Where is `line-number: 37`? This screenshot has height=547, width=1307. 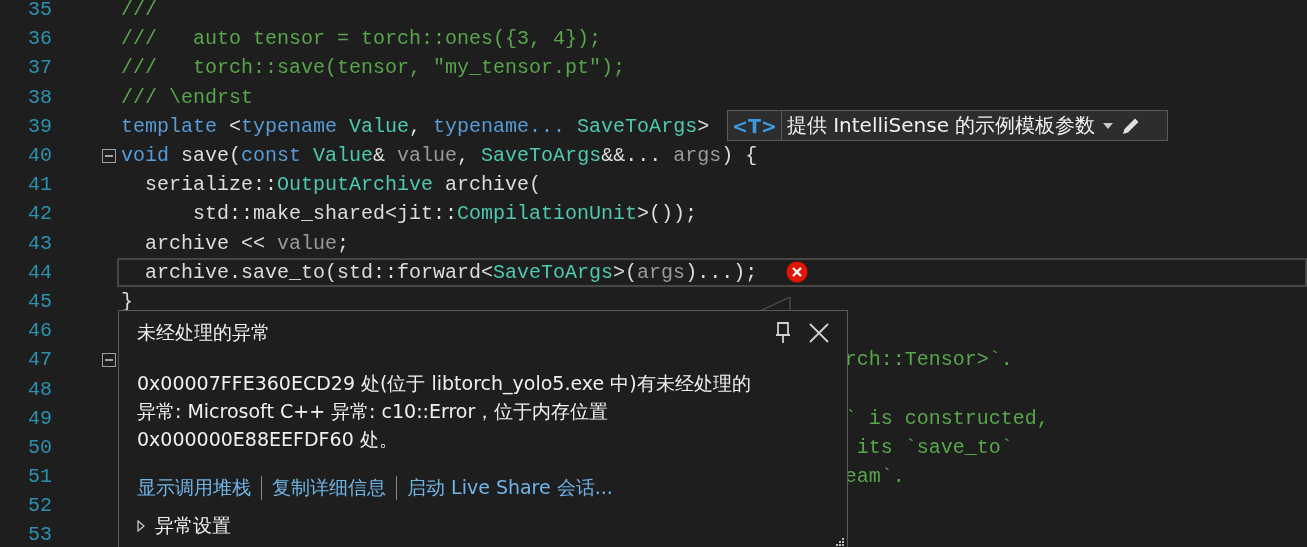 line-number: 37 is located at coordinates (39, 68).